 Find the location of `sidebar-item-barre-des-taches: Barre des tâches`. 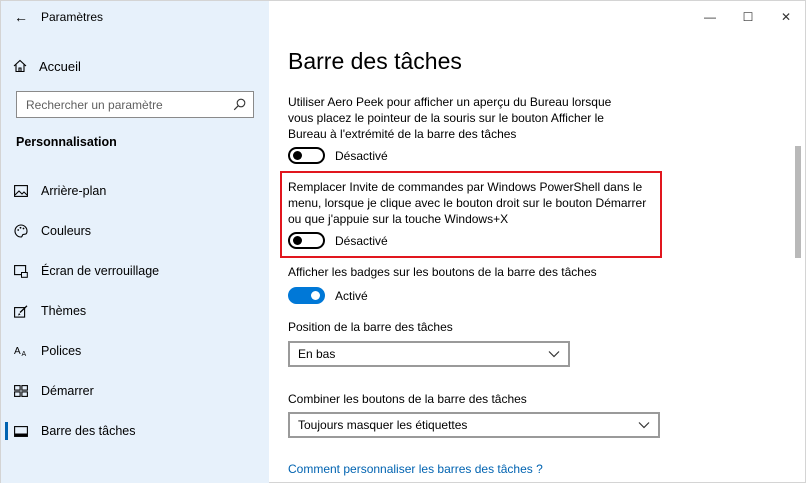

sidebar-item-barre-des-taches: Barre des tâches is located at coordinates (135, 431).